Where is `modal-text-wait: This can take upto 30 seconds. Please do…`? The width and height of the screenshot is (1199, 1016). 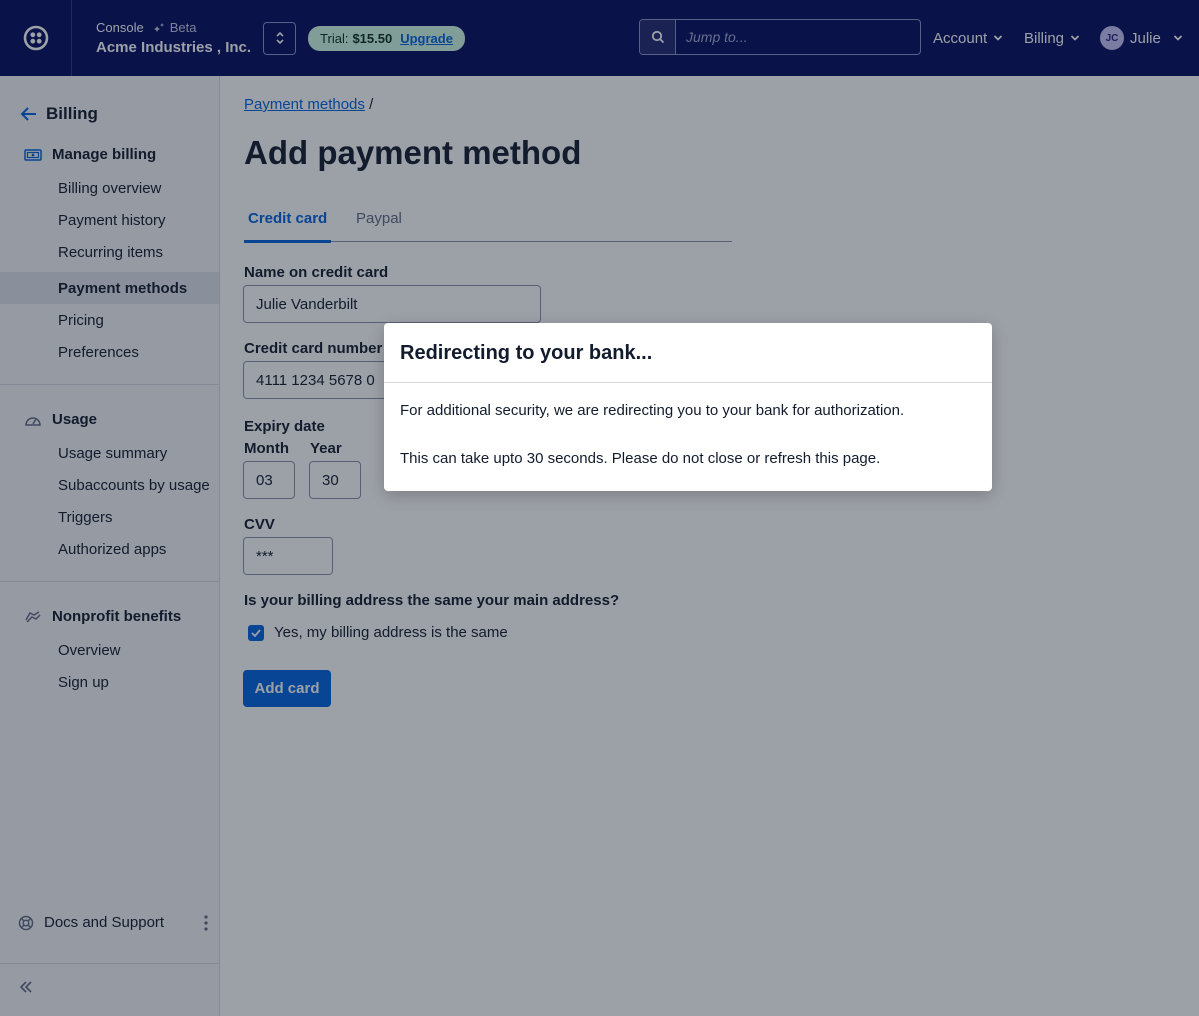 modal-text-wait: This can take upto 30 seconds. Please do… is located at coordinates (640, 458).